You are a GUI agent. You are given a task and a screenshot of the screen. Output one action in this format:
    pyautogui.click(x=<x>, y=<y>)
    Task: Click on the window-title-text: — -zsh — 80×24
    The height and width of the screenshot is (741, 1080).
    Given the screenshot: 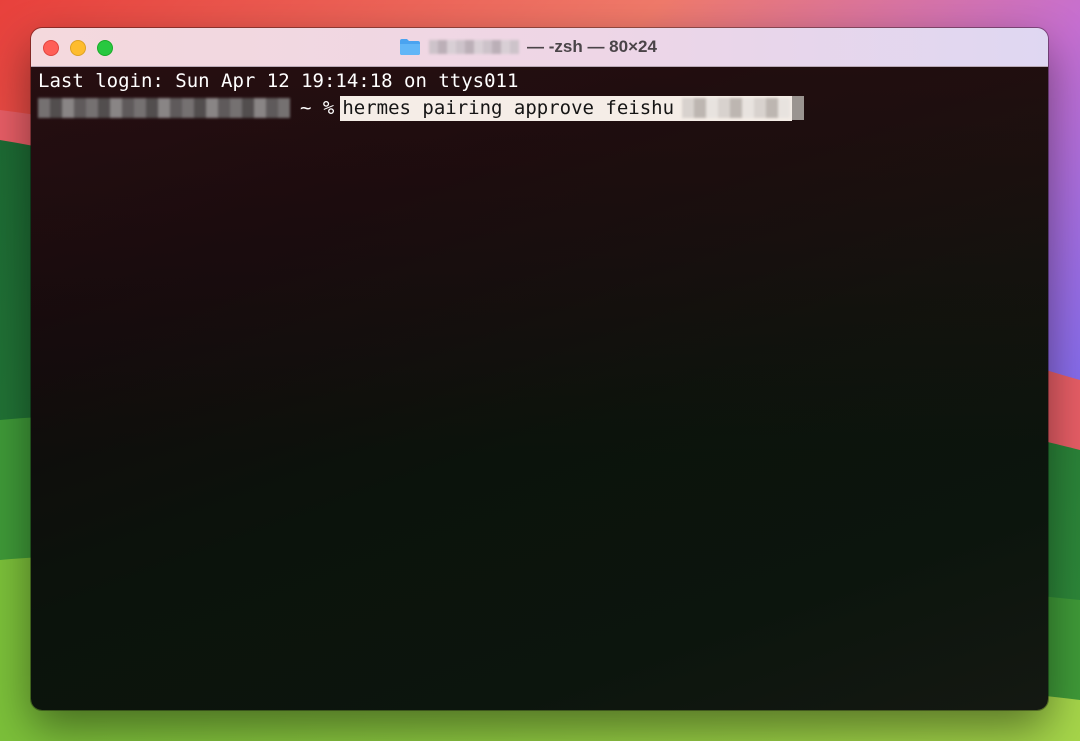 What is the action you would take?
    pyautogui.click(x=592, y=46)
    